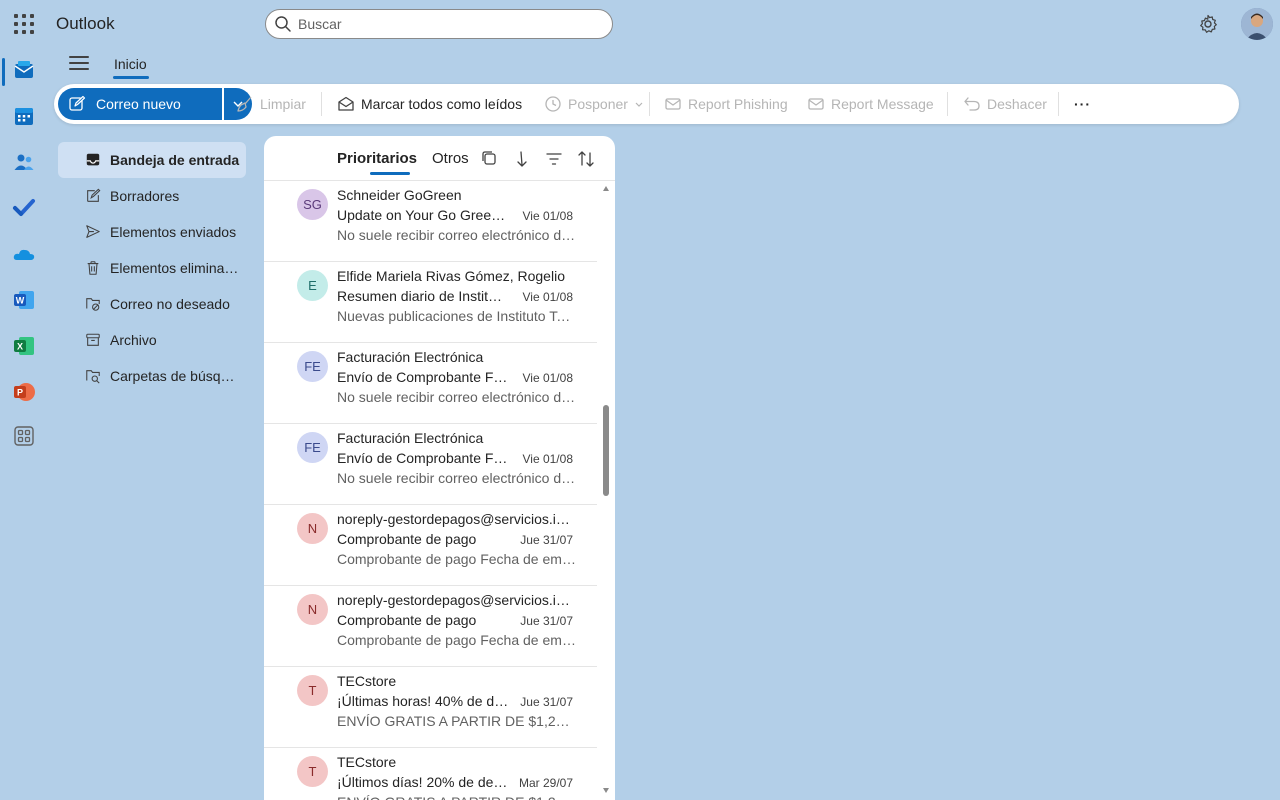 This screenshot has width=1280, height=800. I want to click on scrollbar-thumb, so click(606, 450).